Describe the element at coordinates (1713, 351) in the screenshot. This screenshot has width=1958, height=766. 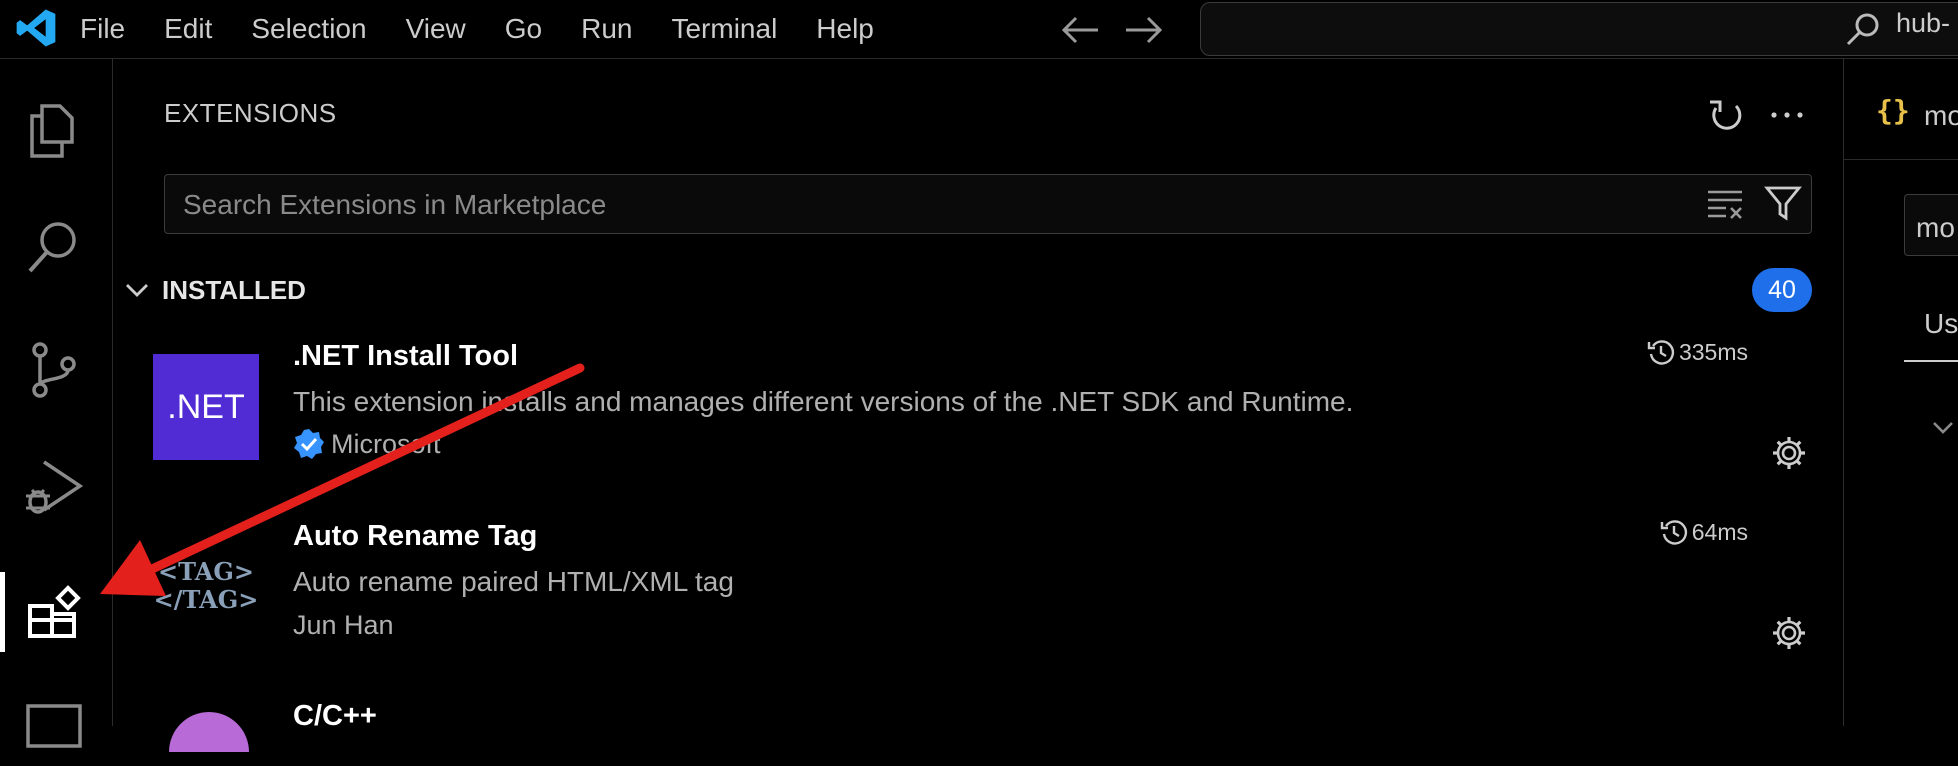
I see `activation-time-text: 335ms` at that location.